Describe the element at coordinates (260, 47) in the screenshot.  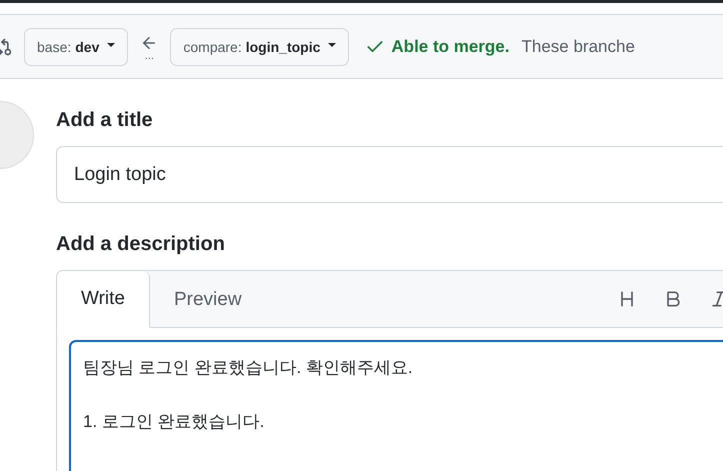
I see `compare-branch-button: compare: login_topic` at that location.